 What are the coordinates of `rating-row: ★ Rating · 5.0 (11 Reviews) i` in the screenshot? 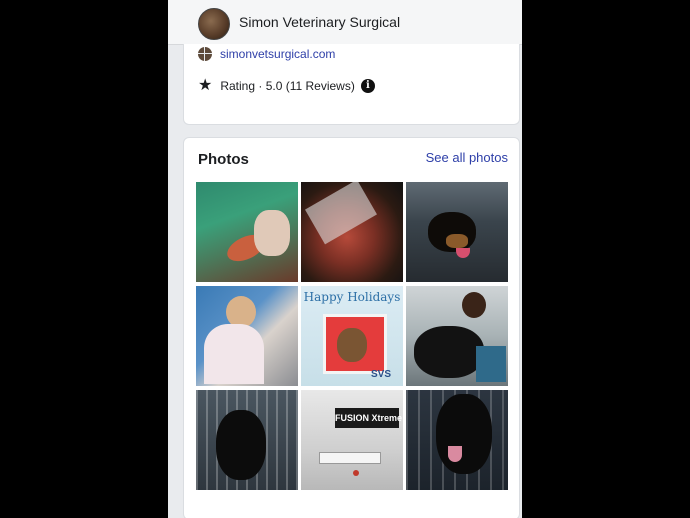 It's located at (286, 85).